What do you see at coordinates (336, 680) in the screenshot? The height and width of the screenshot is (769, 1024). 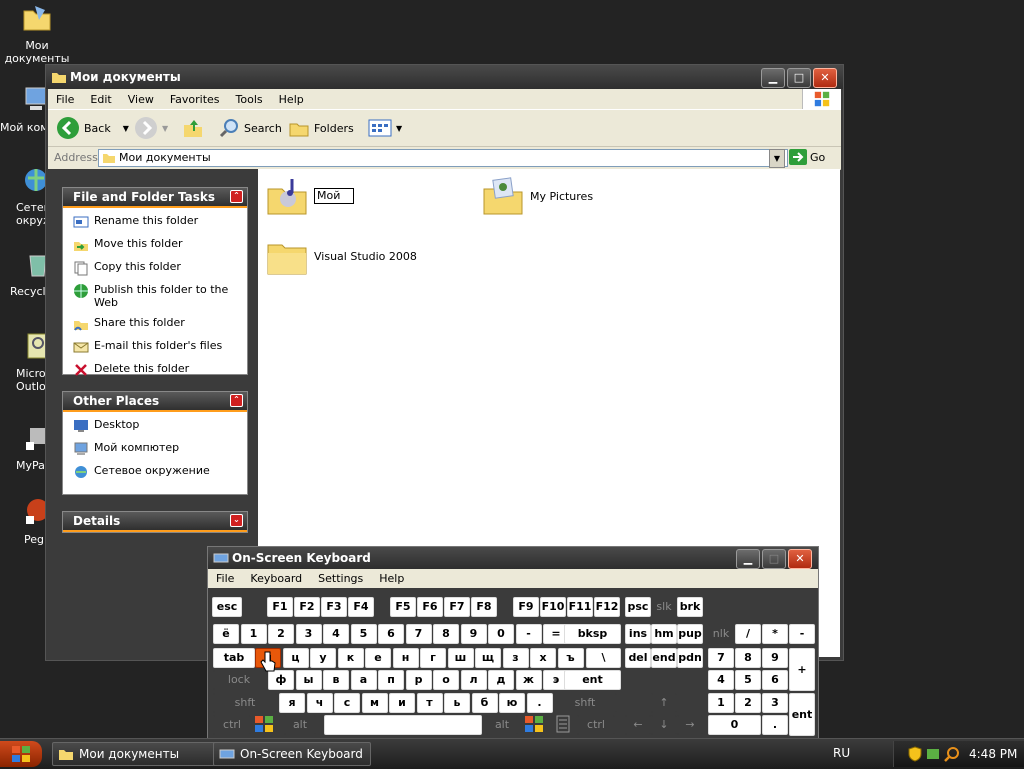 I see `key-в: в` at bounding box center [336, 680].